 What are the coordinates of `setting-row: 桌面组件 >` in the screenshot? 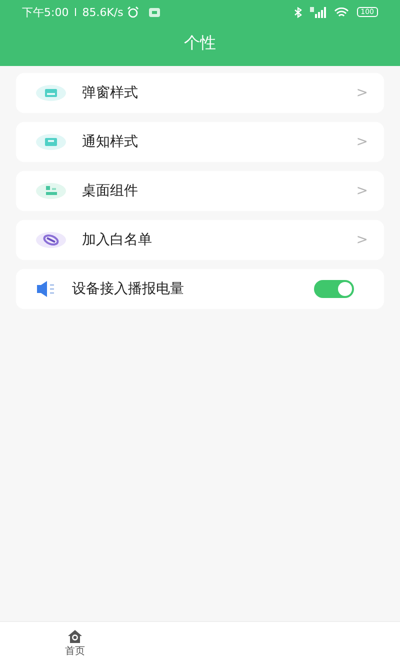 It's located at (200, 191).